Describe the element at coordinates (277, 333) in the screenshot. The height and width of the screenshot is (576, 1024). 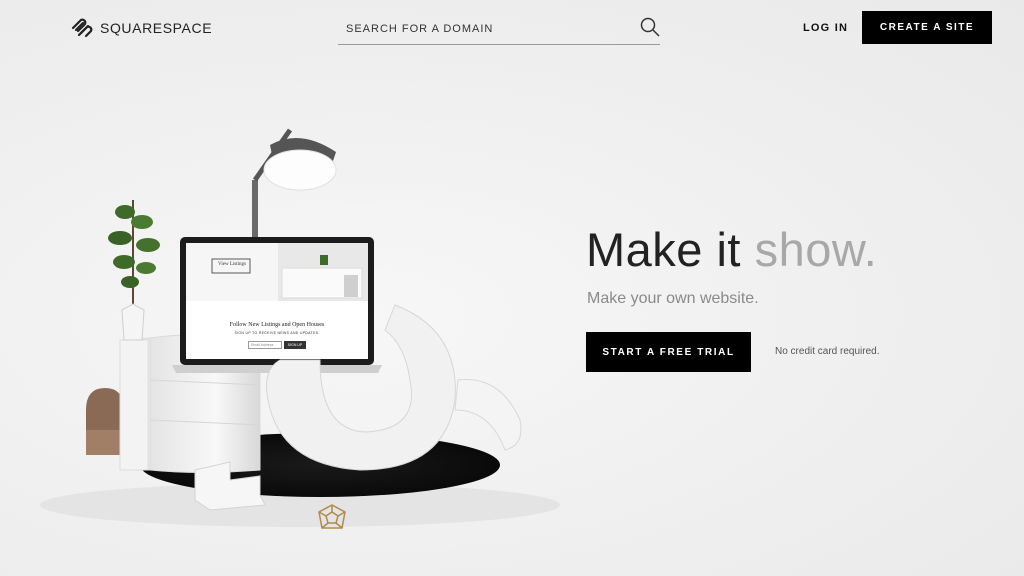
I see `laptop-screen-subheading: SIGN UP TO RECEIVE NEWS AND UPDATES.` at that location.